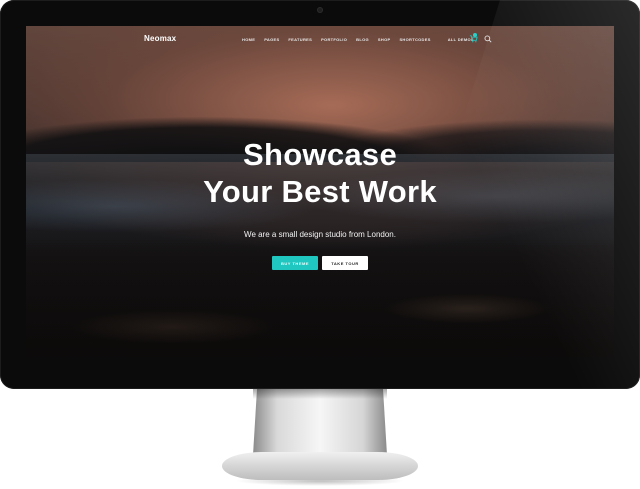  What do you see at coordinates (345, 263) in the screenshot?
I see `take-tour-button: TAKE TOUR` at bounding box center [345, 263].